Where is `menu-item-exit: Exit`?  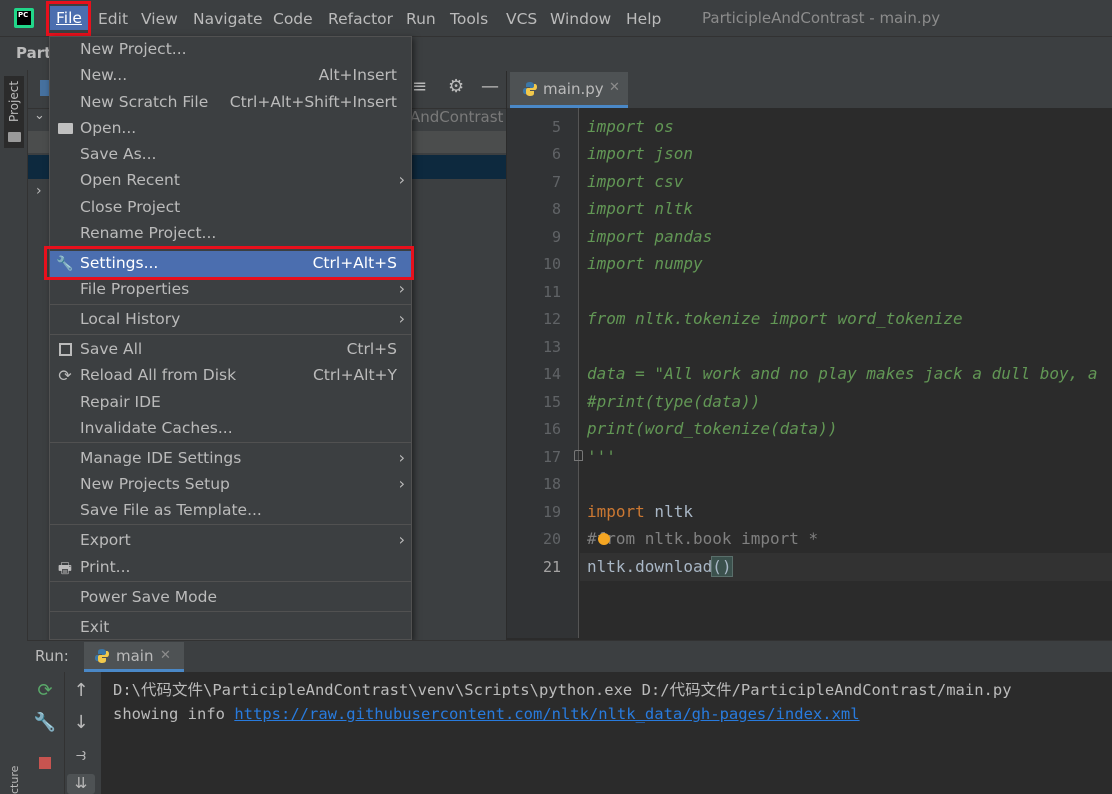
menu-item-exit: Exit is located at coordinates (230, 628).